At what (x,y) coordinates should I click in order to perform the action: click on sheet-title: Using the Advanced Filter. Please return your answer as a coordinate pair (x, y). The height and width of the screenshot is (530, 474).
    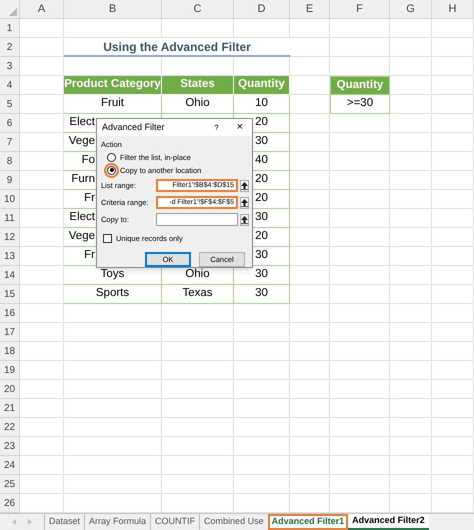
    Looking at the image, I should click on (177, 47).